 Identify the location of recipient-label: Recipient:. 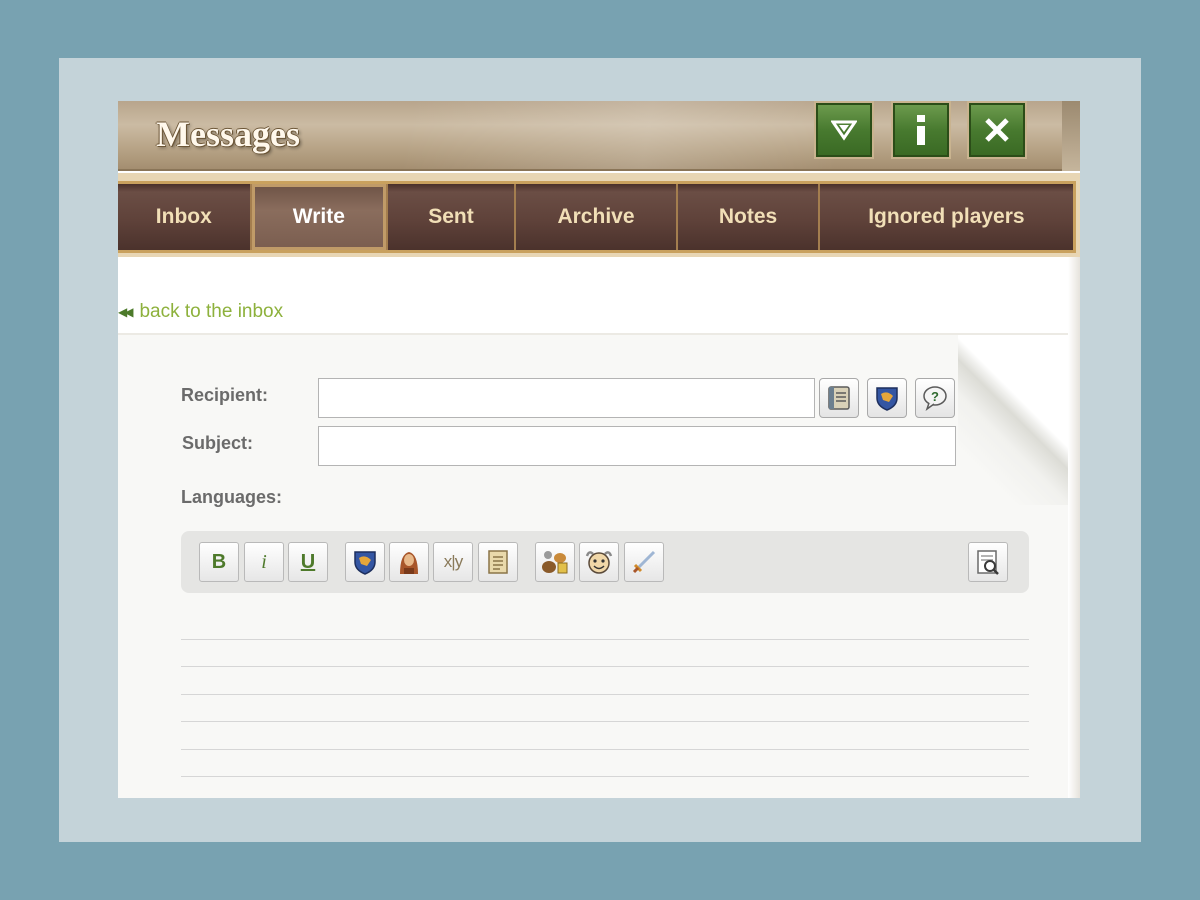
(225, 395).